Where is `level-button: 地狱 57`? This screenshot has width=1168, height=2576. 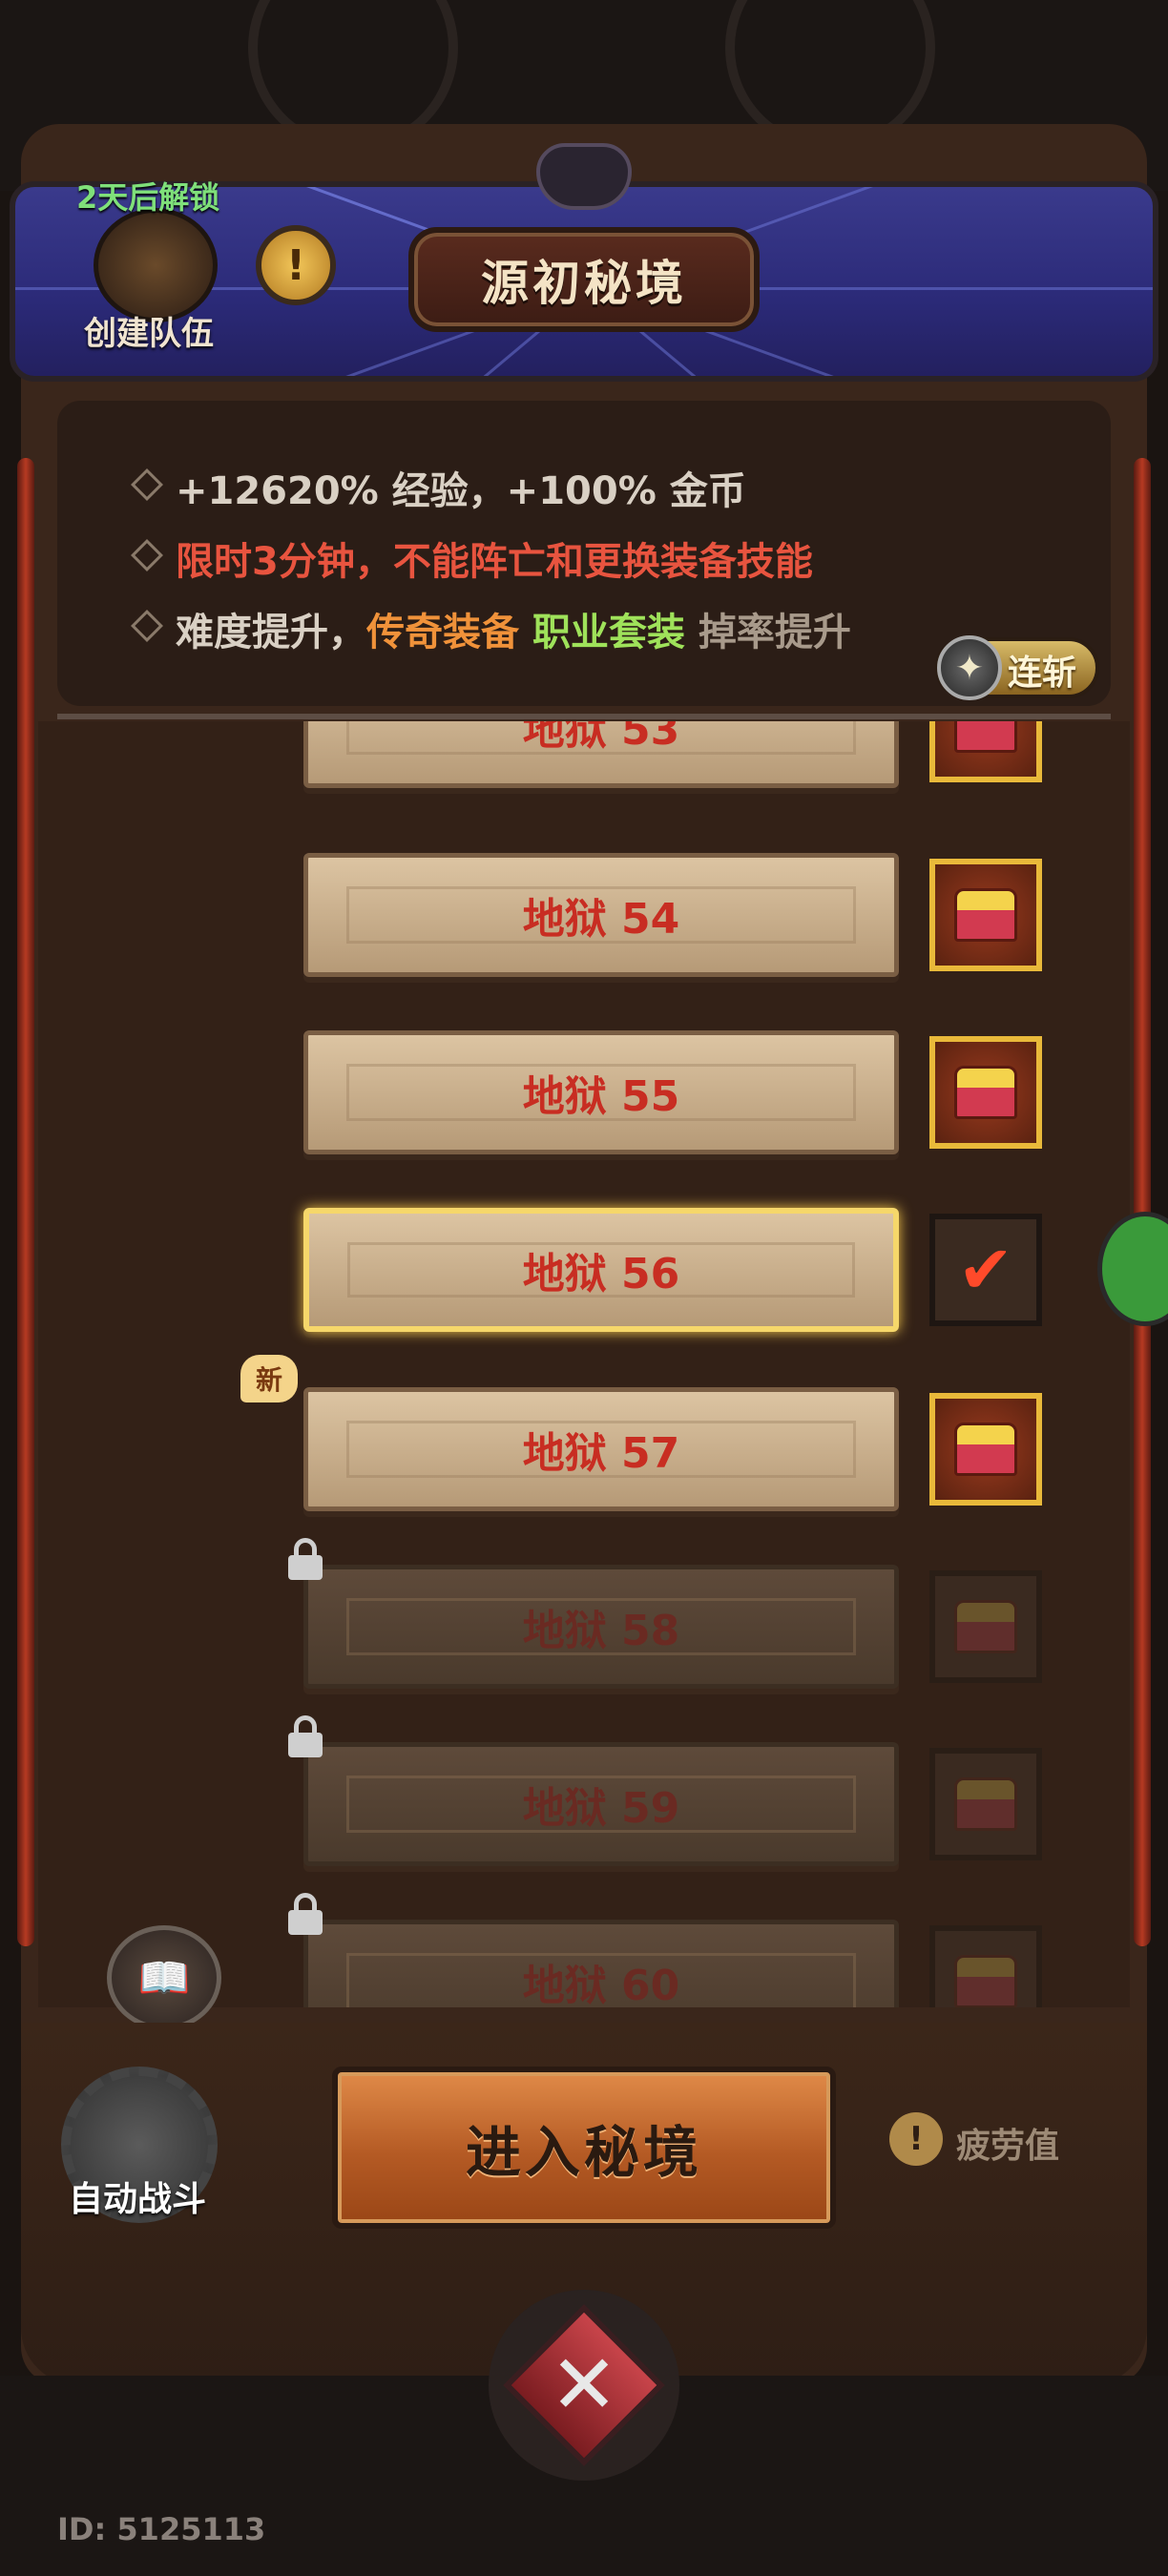
level-button: 地狱 57 is located at coordinates (601, 1449).